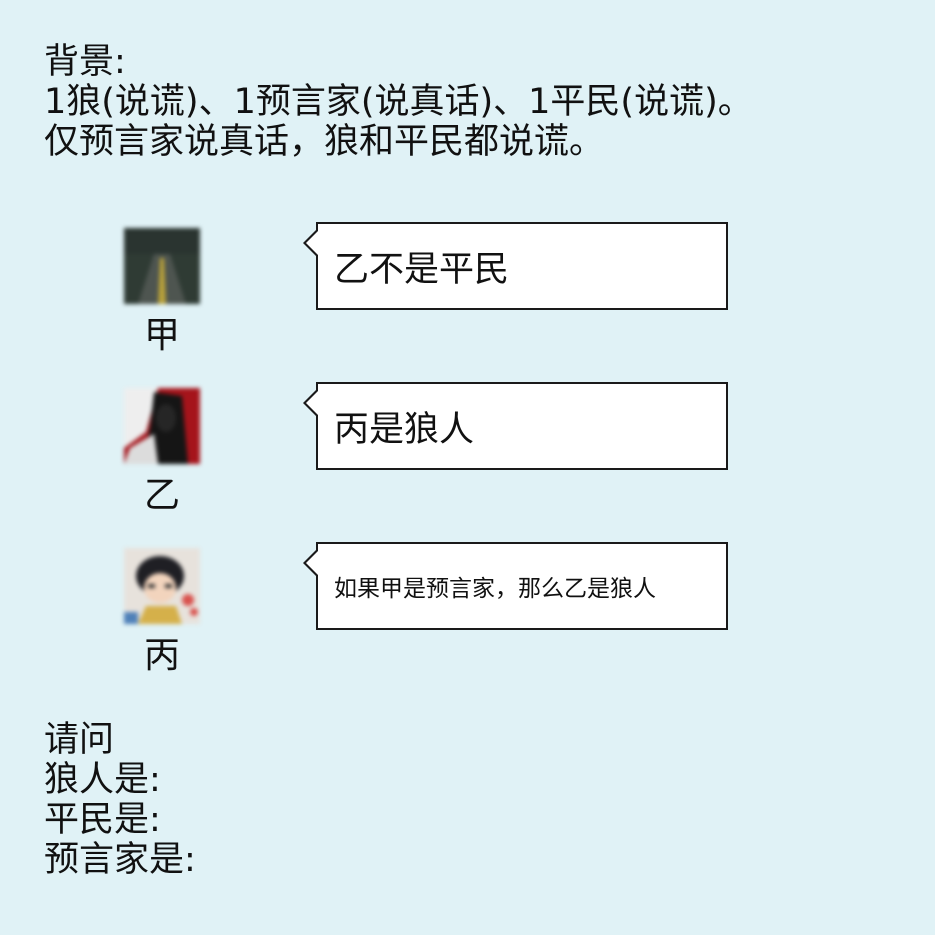 This screenshot has height=935, width=935. I want to click on speaker-name-jia: 甲, so click(161, 335).